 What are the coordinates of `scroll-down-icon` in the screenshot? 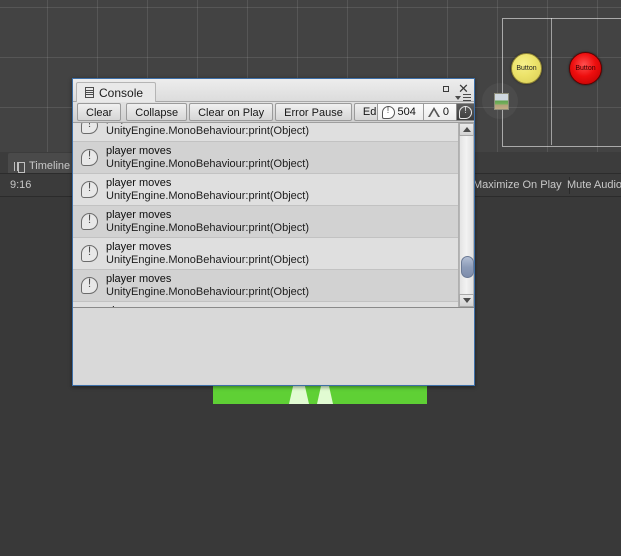 It's located at (466, 300).